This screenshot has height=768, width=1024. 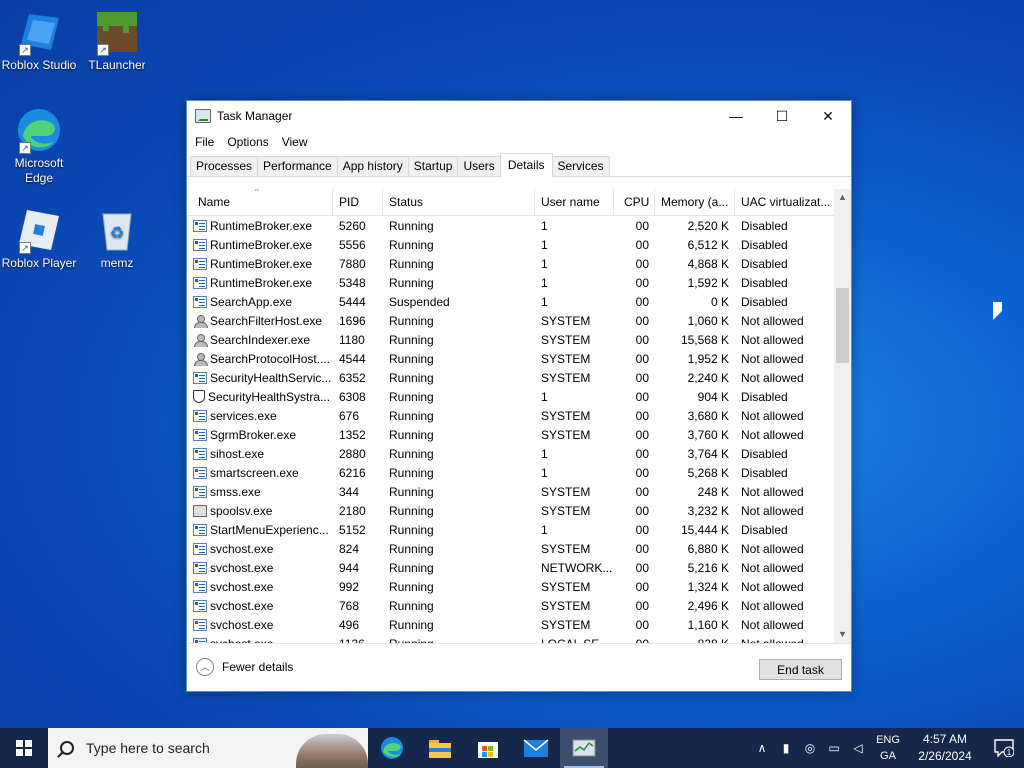 What do you see at coordinates (842, 197) in the screenshot?
I see `scroll-up-icon: ▲` at bounding box center [842, 197].